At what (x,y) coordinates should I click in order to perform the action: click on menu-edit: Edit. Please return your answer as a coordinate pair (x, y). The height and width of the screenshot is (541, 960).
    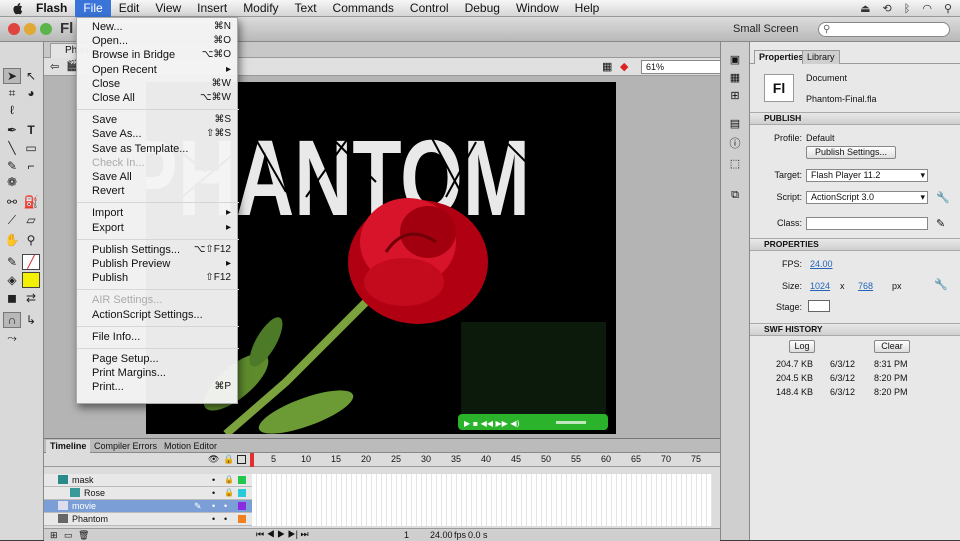
    Looking at the image, I should click on (129, 8).